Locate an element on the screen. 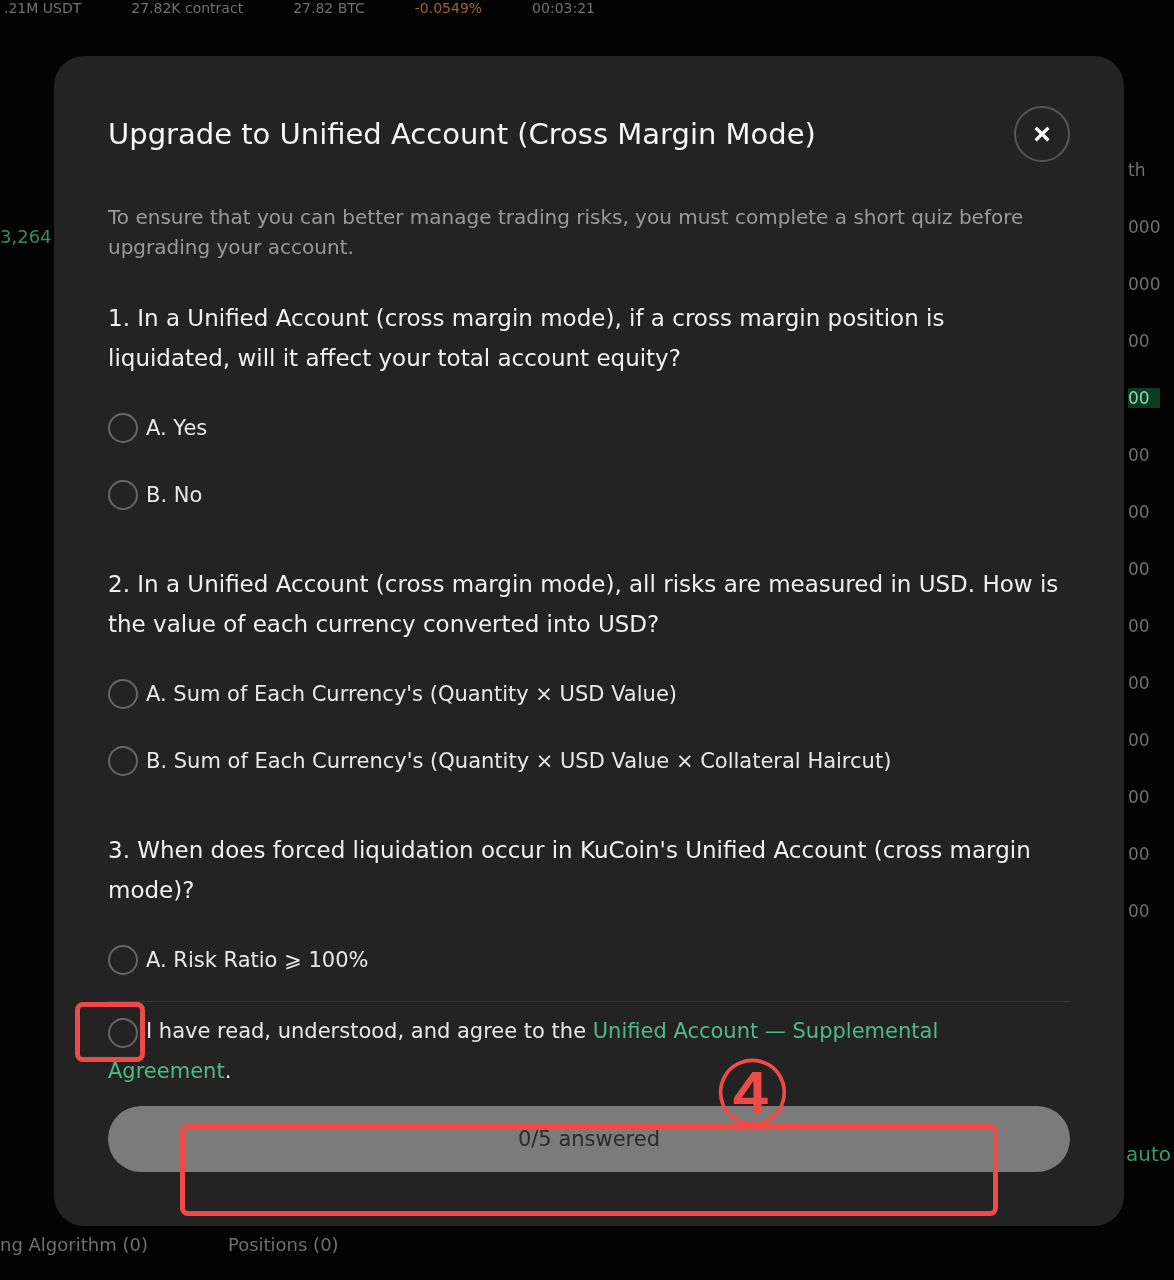  ticker-value: .21M USDT is located at coordinates (43, 8).